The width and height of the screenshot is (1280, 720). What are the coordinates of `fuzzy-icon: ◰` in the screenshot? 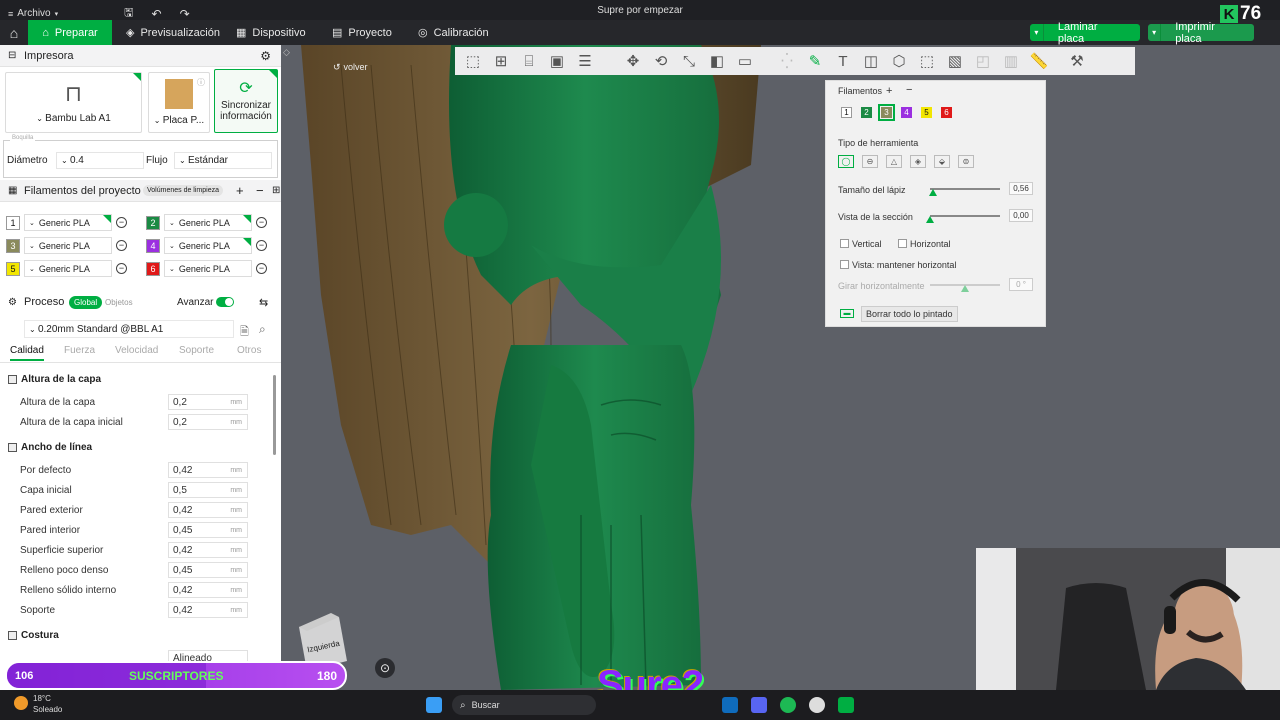 It's located at (983, 61).